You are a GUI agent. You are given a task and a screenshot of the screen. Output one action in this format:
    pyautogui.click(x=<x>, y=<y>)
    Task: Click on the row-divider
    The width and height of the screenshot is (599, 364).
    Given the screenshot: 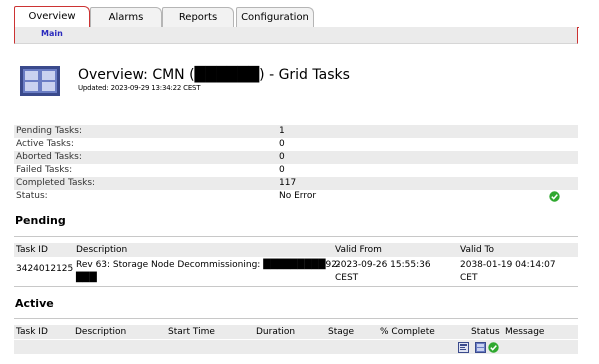 What is the action you would take?
    pyautogui.click(x=296, y=286)
    